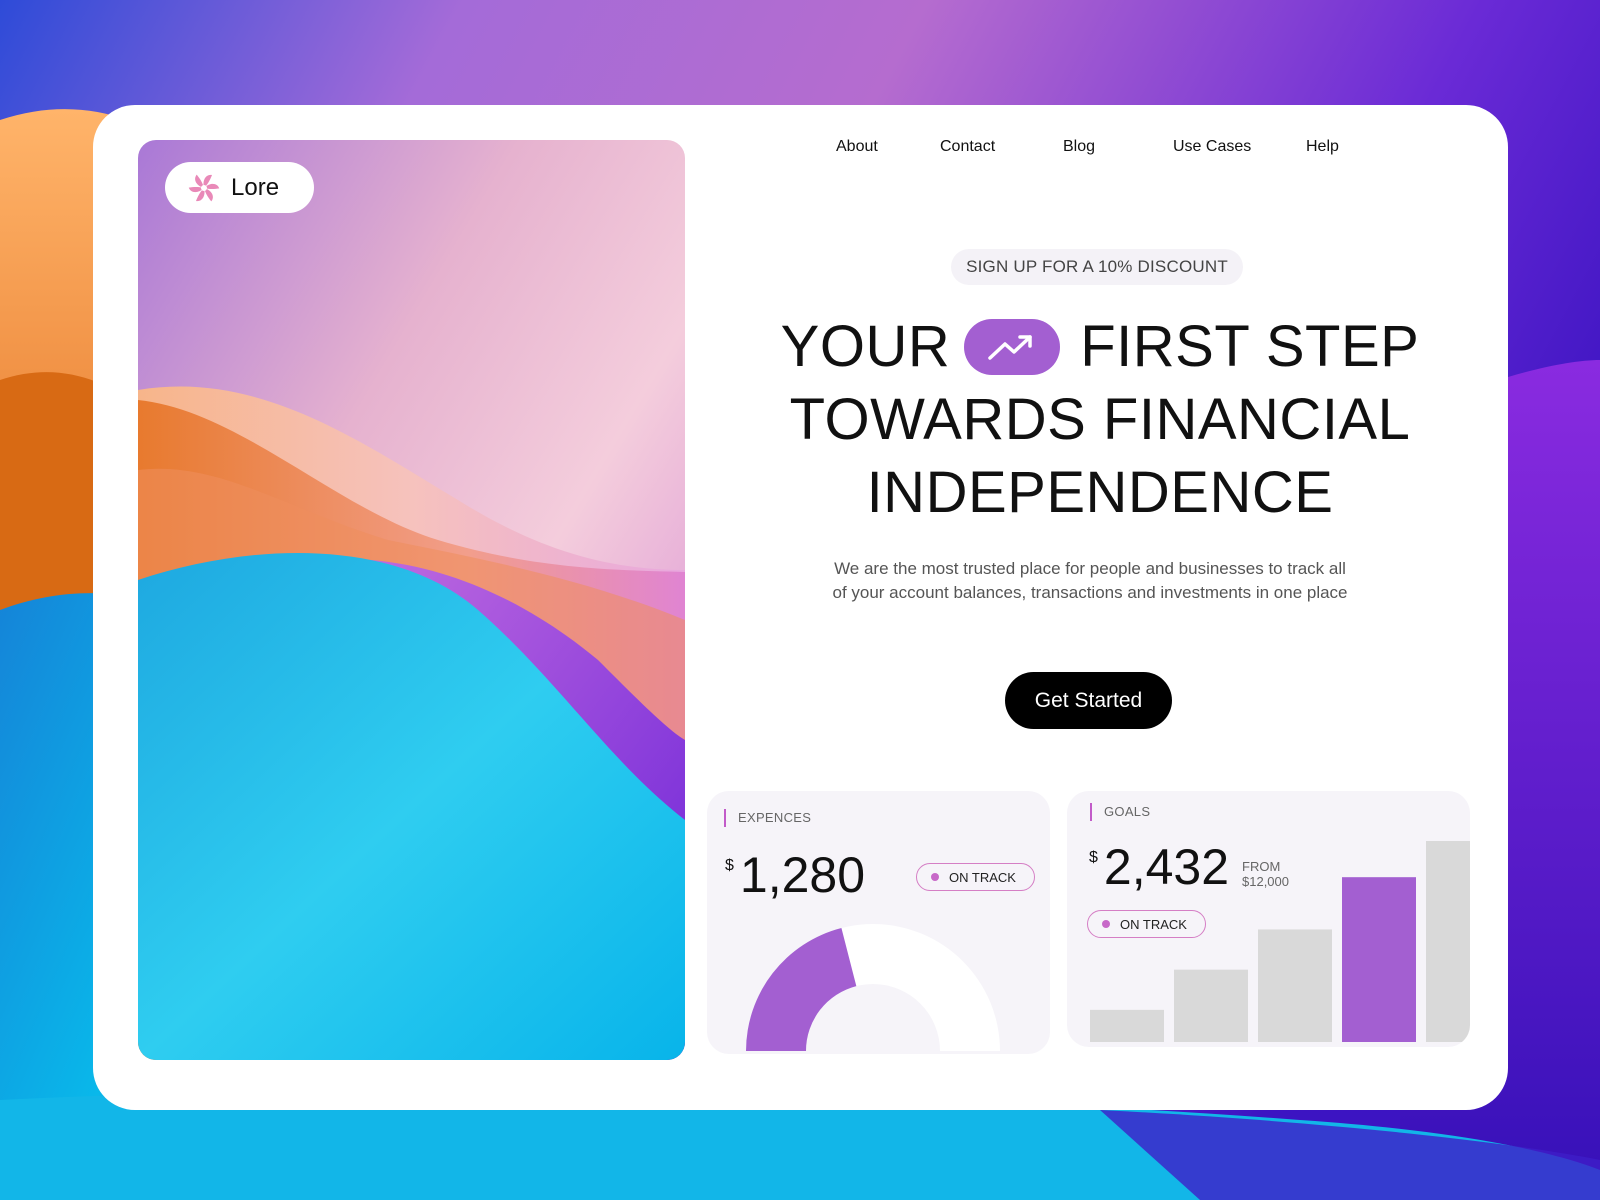  I want to click on get-started-button: Get Started, so click(1088, 700).